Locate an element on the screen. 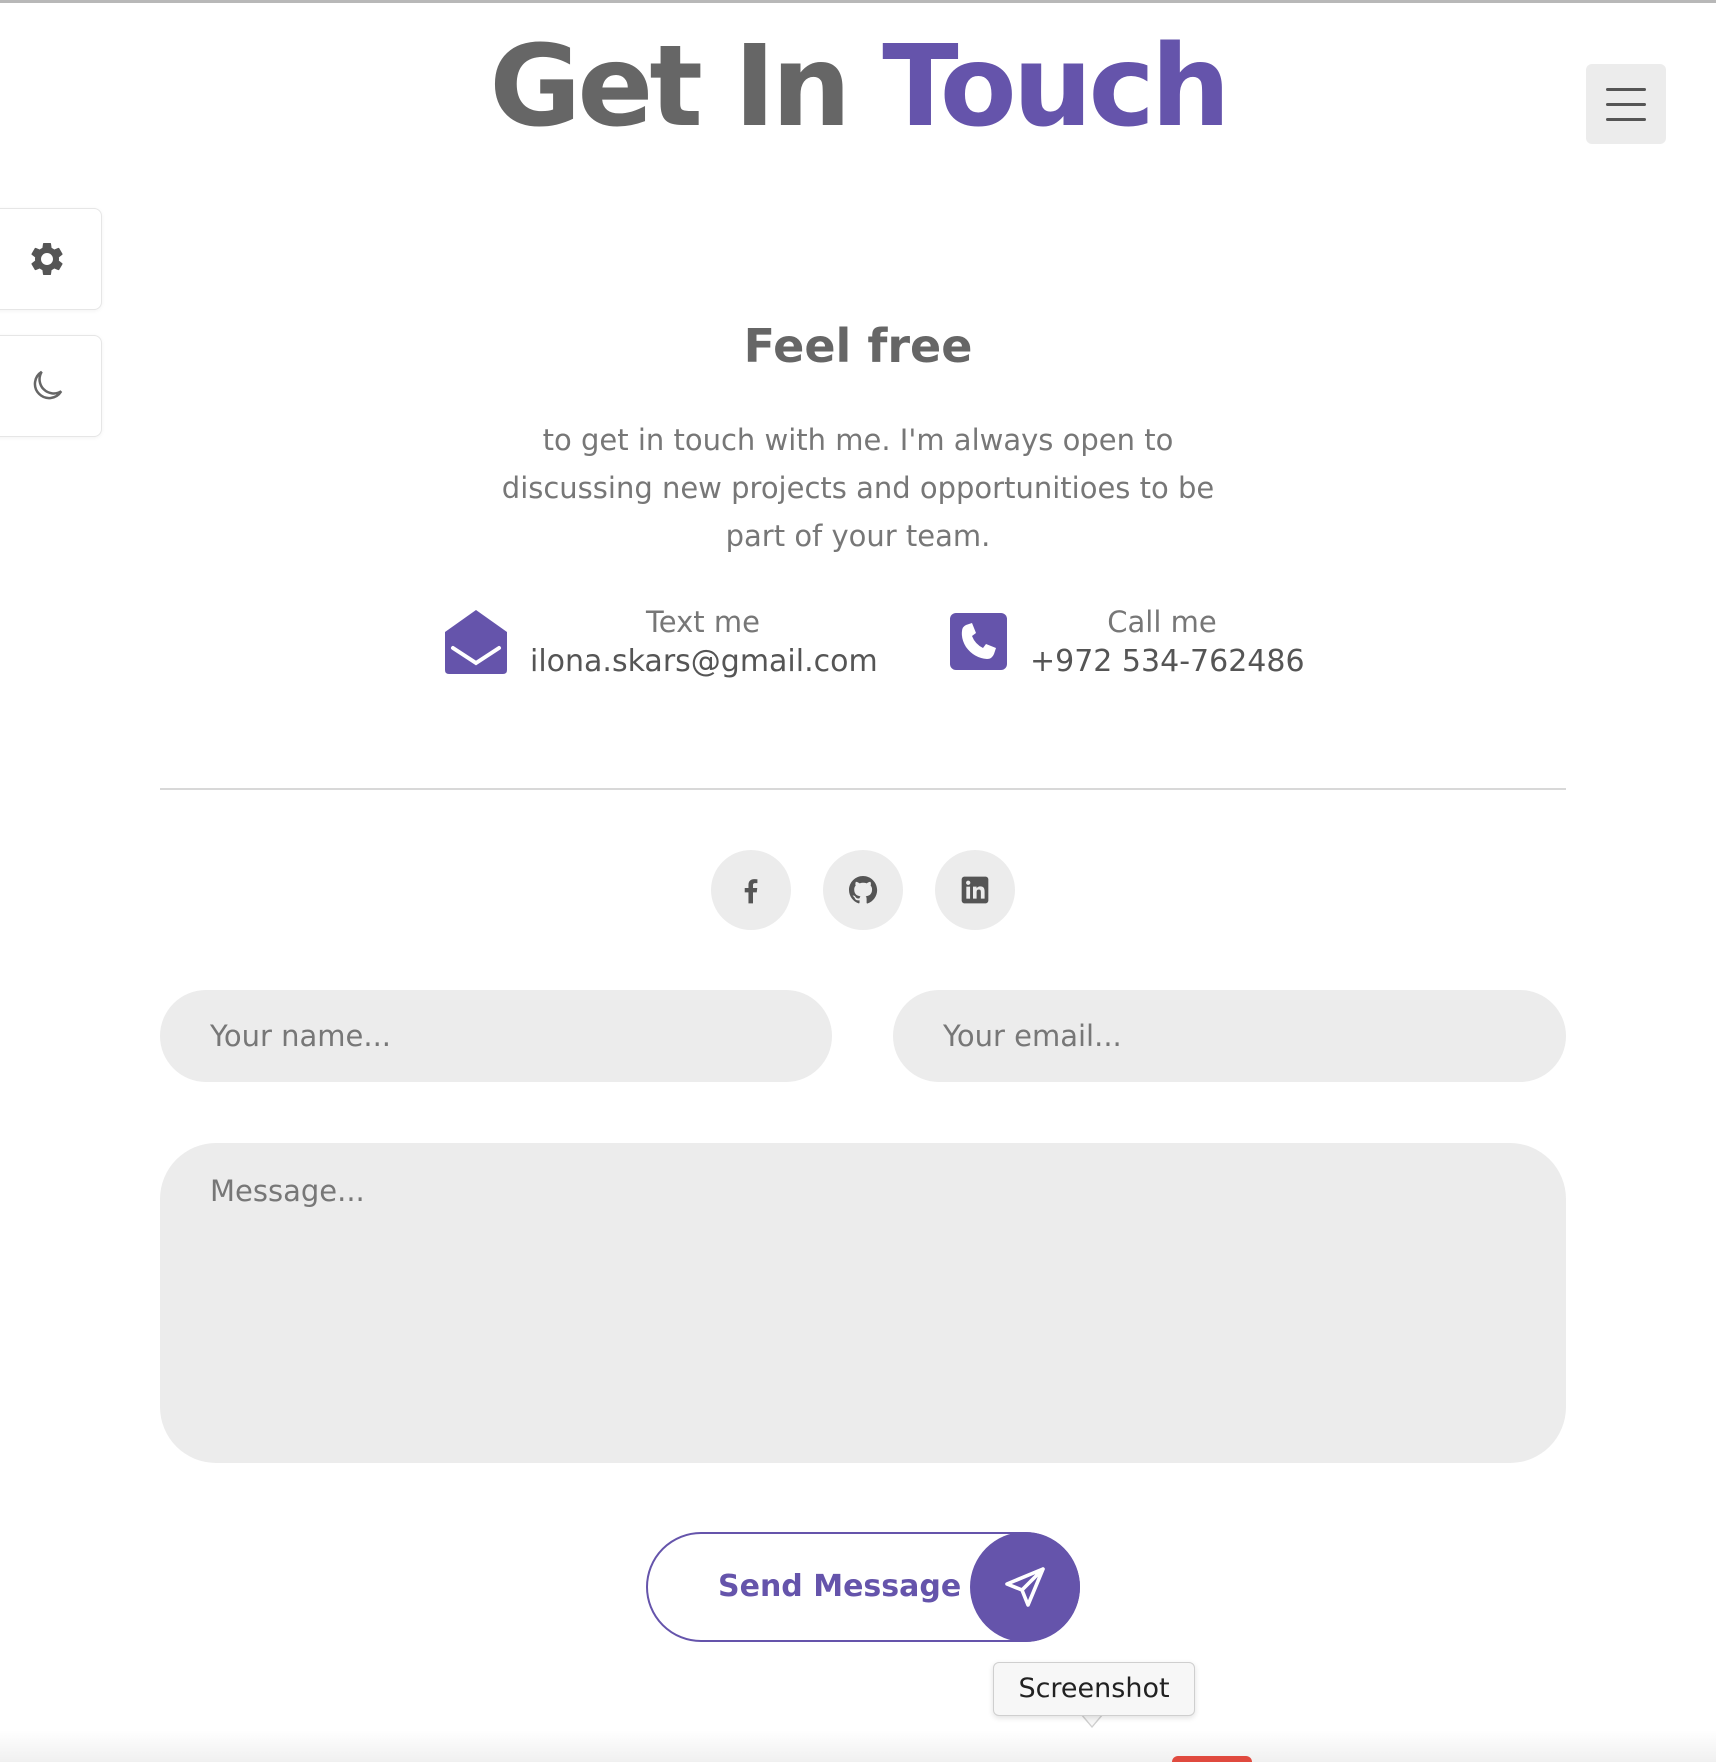  send-message-button: Send Message is located at coordinates (863, 1587).